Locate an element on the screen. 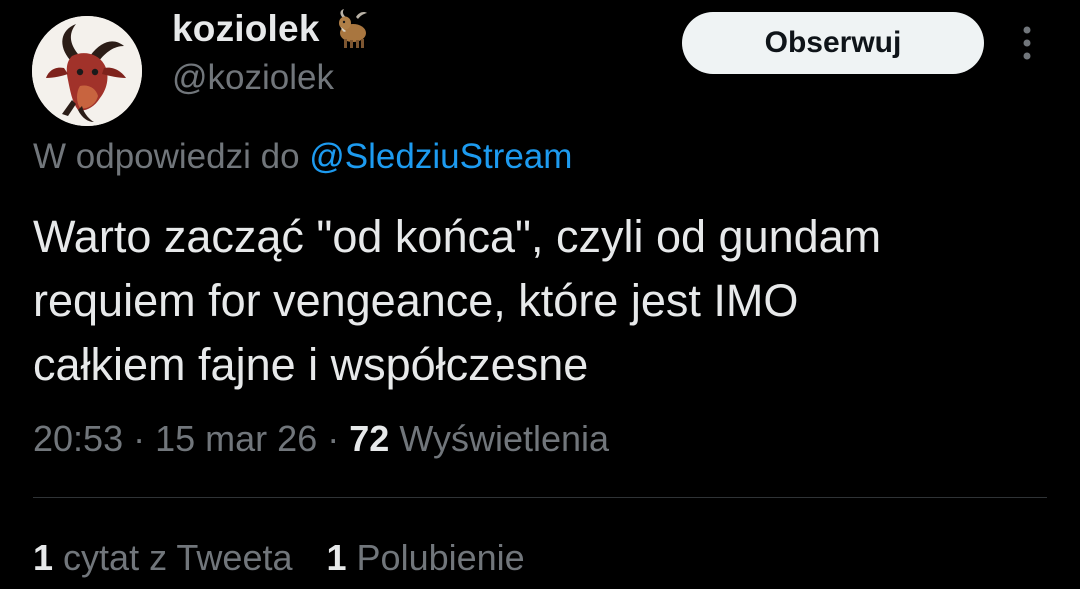  goat-head-icon is located at coordinates (87, 71).